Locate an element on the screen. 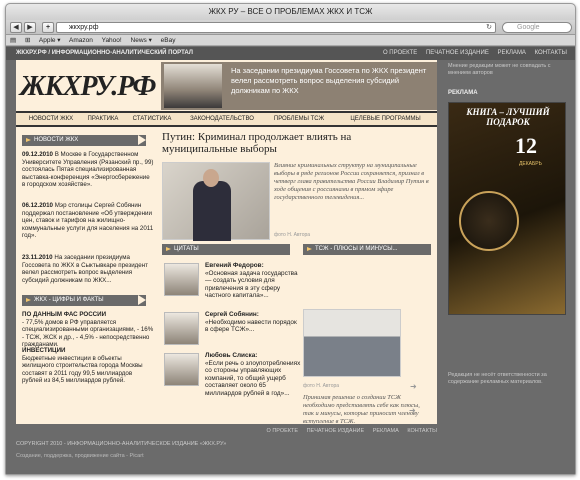 This screenshot has height=480, width=580. news-date: 06.12.2010 is located at coordinates (37, 205).